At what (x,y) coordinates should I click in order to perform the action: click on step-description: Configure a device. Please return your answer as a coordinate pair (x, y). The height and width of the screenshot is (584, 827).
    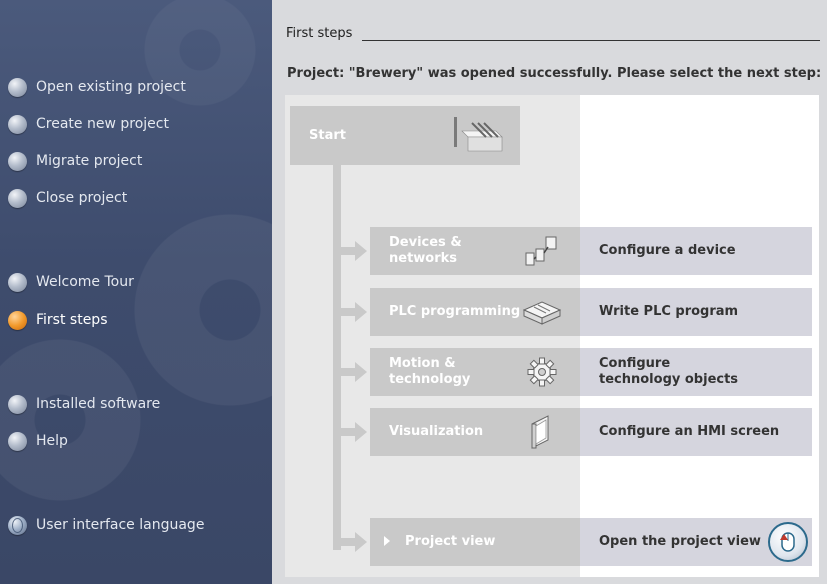
    Looking at the image, I should click on (667, 250).